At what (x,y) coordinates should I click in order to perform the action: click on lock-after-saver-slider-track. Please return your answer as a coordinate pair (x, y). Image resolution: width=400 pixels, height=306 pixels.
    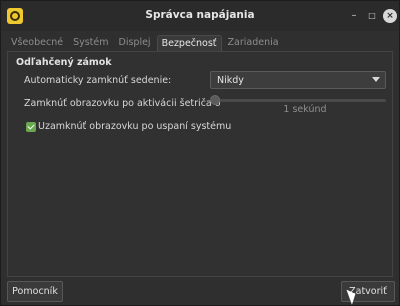
    Looking at the image, I should click on (300, 100).